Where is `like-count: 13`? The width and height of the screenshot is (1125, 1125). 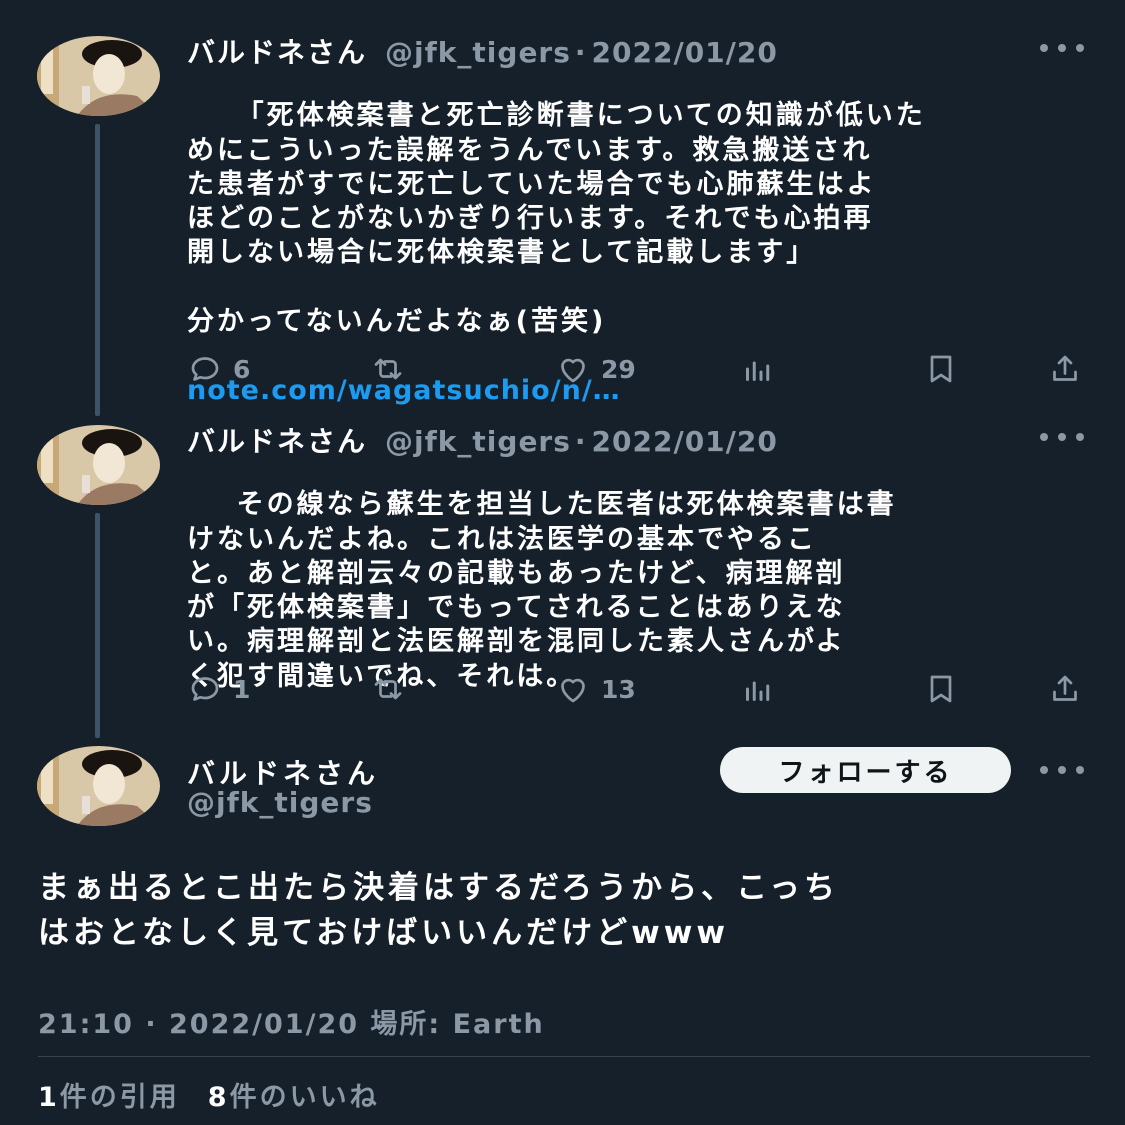
like-count: 13 is located at coordinates (618, 689).